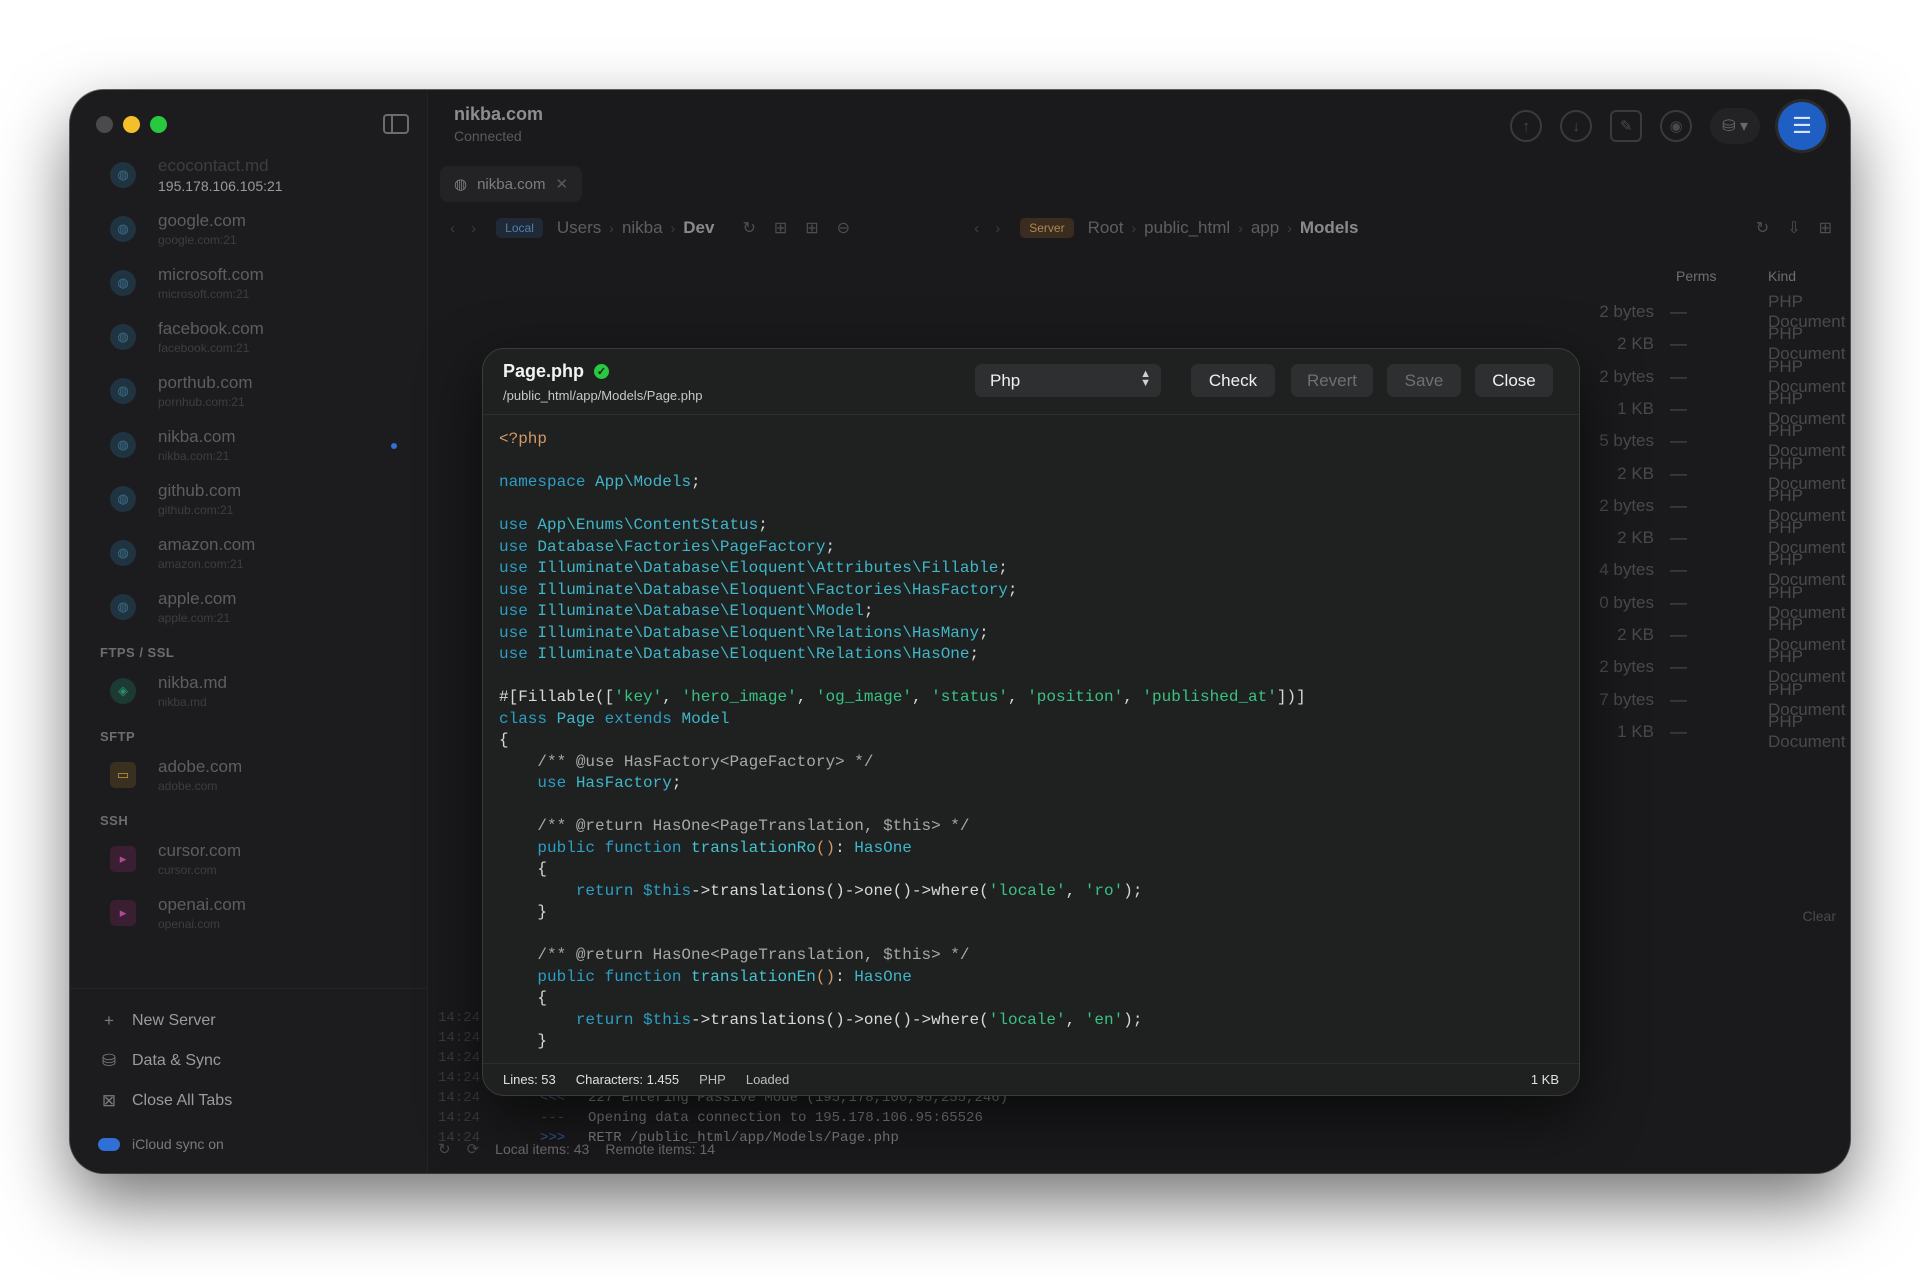 This screenshot has height=1280, width=1920. I want to click on tab-nikba: ◍ nikba.com ✕, so click(511, 184).